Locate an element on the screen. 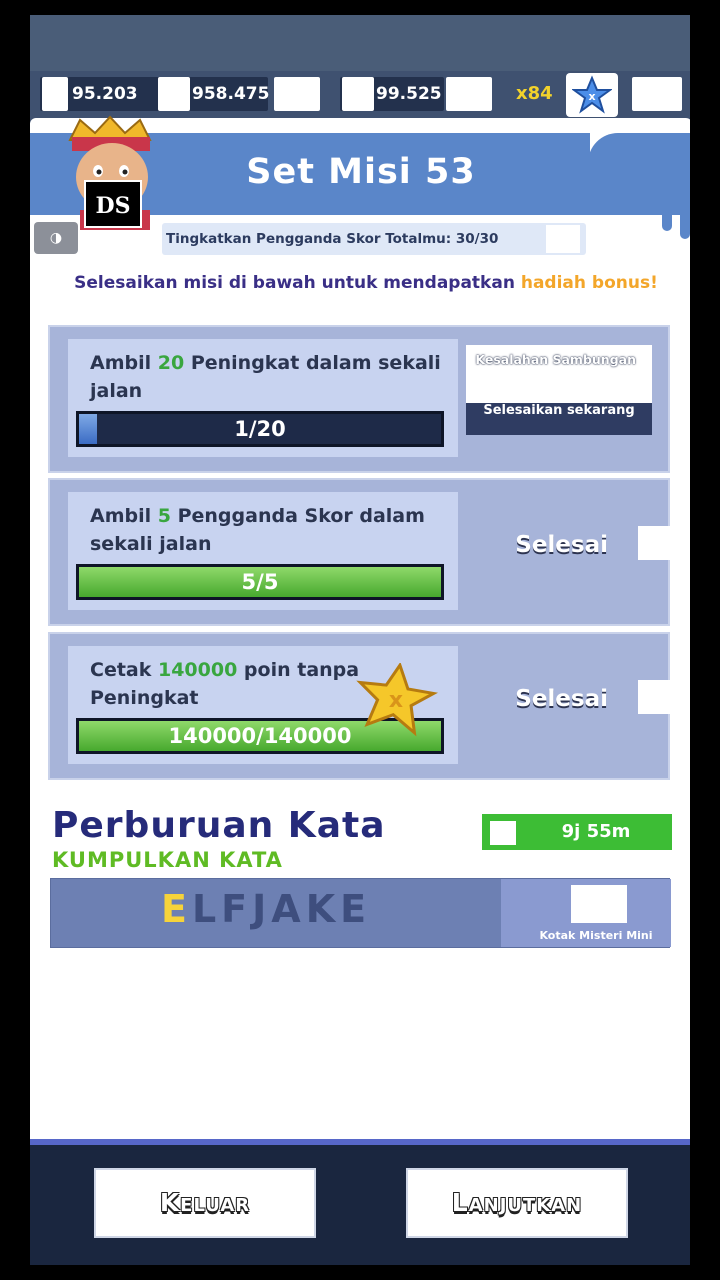 The image size is (720, 1280). mission-2-progress: 5/5 is located at coordinates (260, 582).